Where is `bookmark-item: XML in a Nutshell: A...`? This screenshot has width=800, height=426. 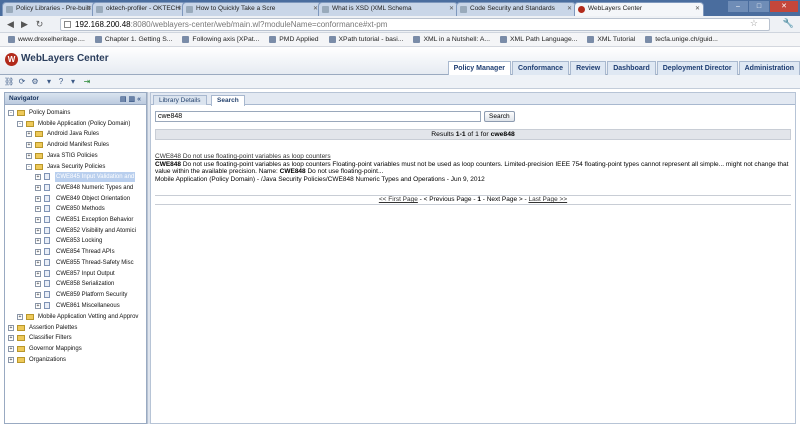 bookmark-item: XML in a Nutshell: A... is located at coordinates (451, 39).